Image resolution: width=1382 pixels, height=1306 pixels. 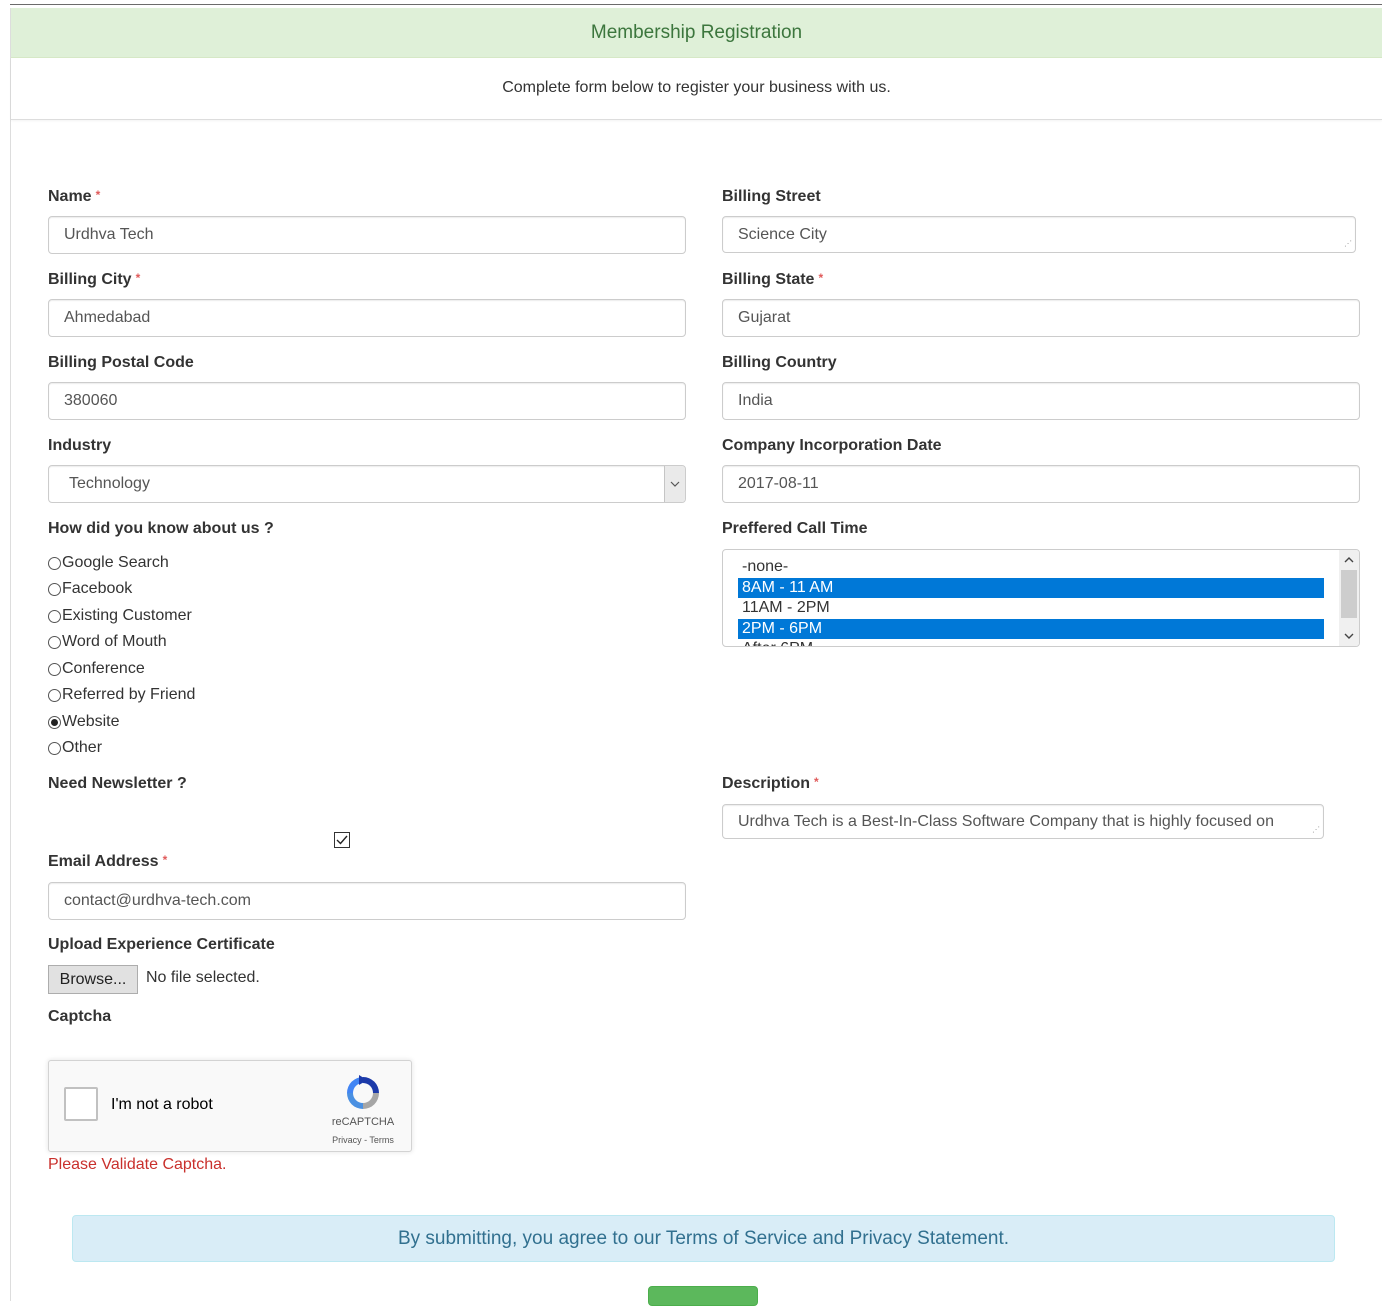 What do you see at coordinates (84, 722) in the screenshot?
I see `radio-option-website: Website` at bounding box center [84, 722].